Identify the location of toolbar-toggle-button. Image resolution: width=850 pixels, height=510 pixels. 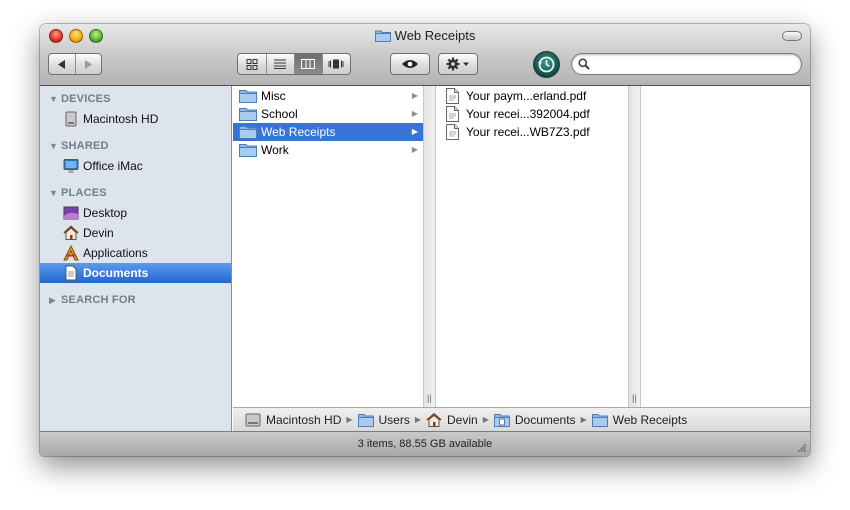
(792, 36).